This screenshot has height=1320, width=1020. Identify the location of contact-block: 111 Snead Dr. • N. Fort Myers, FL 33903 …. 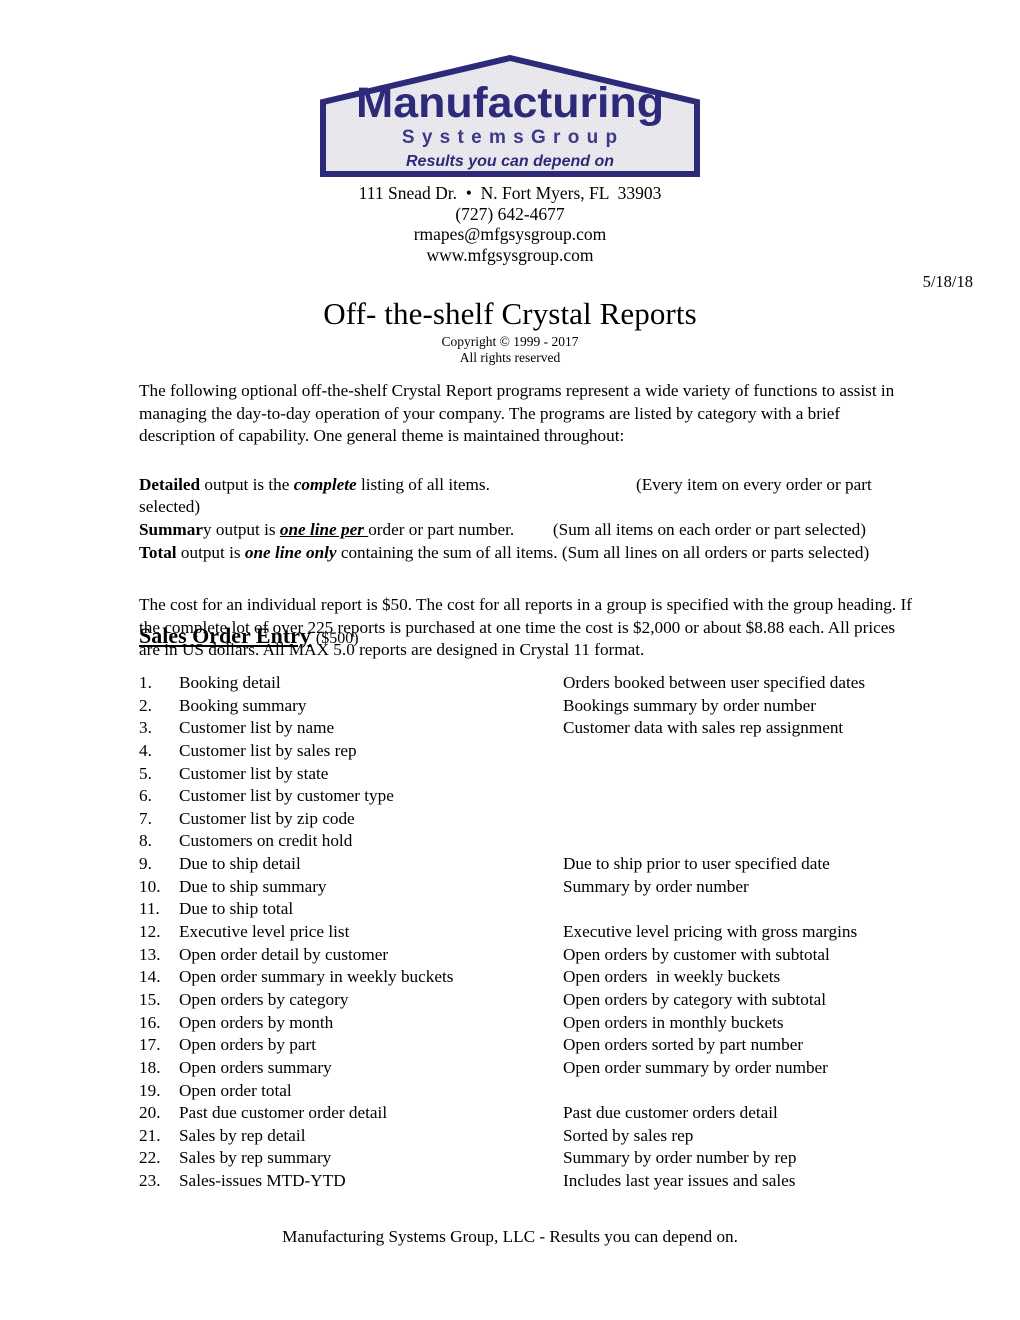
(510, 224).